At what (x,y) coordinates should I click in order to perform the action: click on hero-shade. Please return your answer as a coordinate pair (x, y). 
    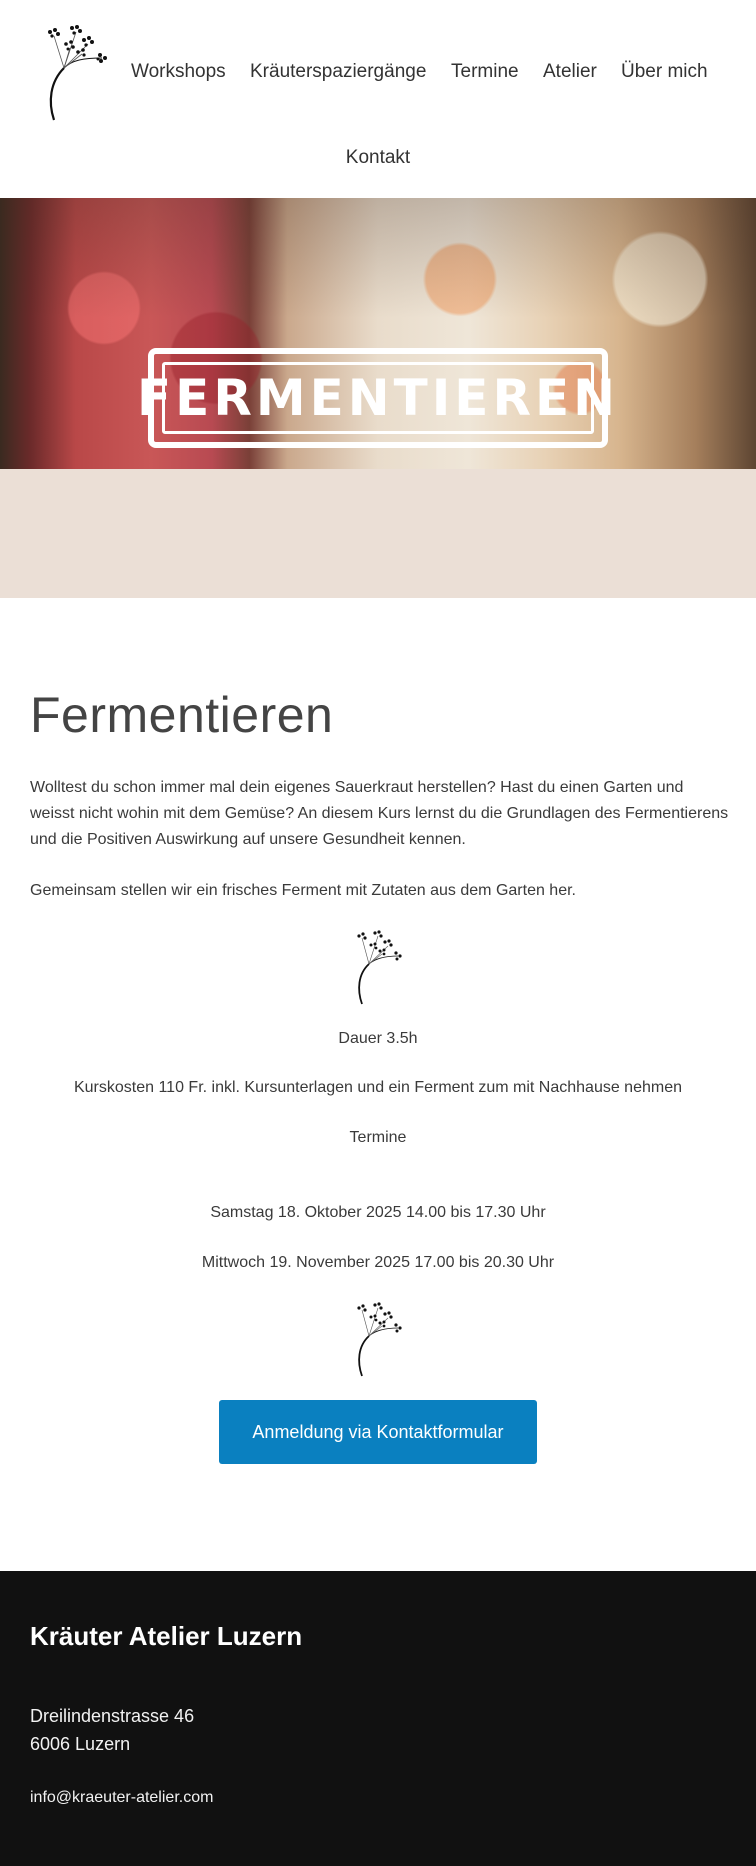
    Looking at the image, I should click on (378, 258).